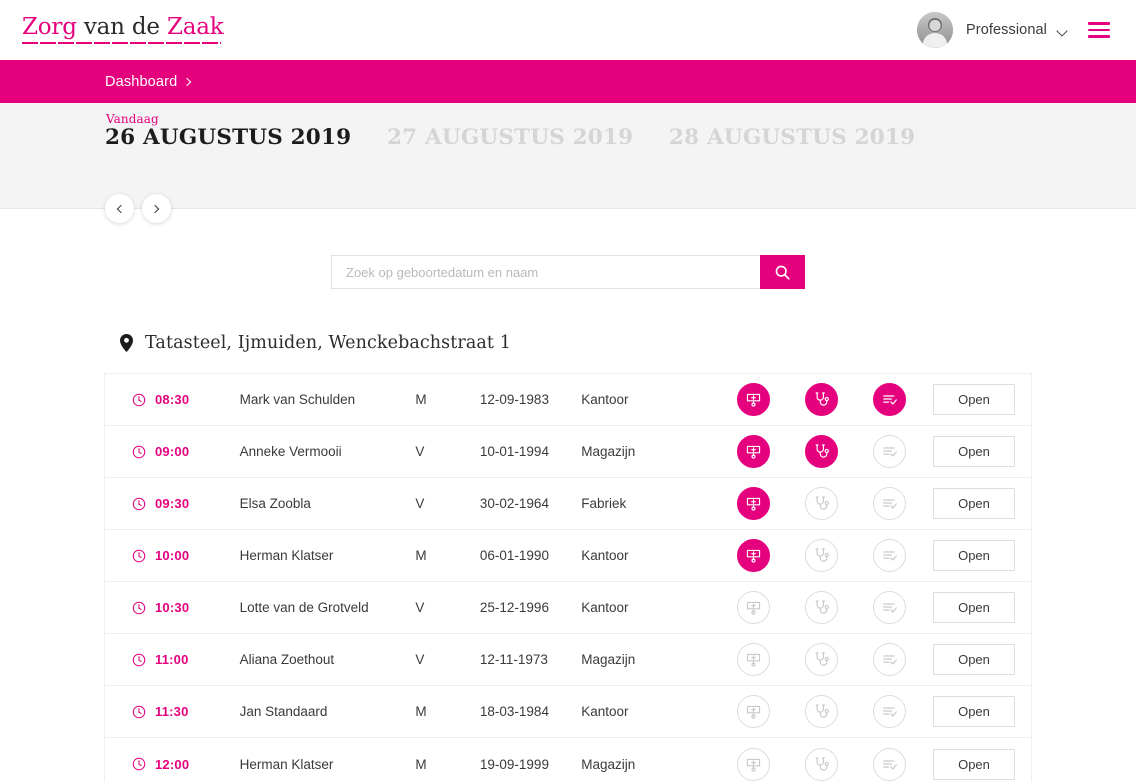  What do you see at coordinates (792, 137) in the screenshot?
I see `date-item-next-2: 28 AUGUSTUS 2019` at bounding box center [792, 137].